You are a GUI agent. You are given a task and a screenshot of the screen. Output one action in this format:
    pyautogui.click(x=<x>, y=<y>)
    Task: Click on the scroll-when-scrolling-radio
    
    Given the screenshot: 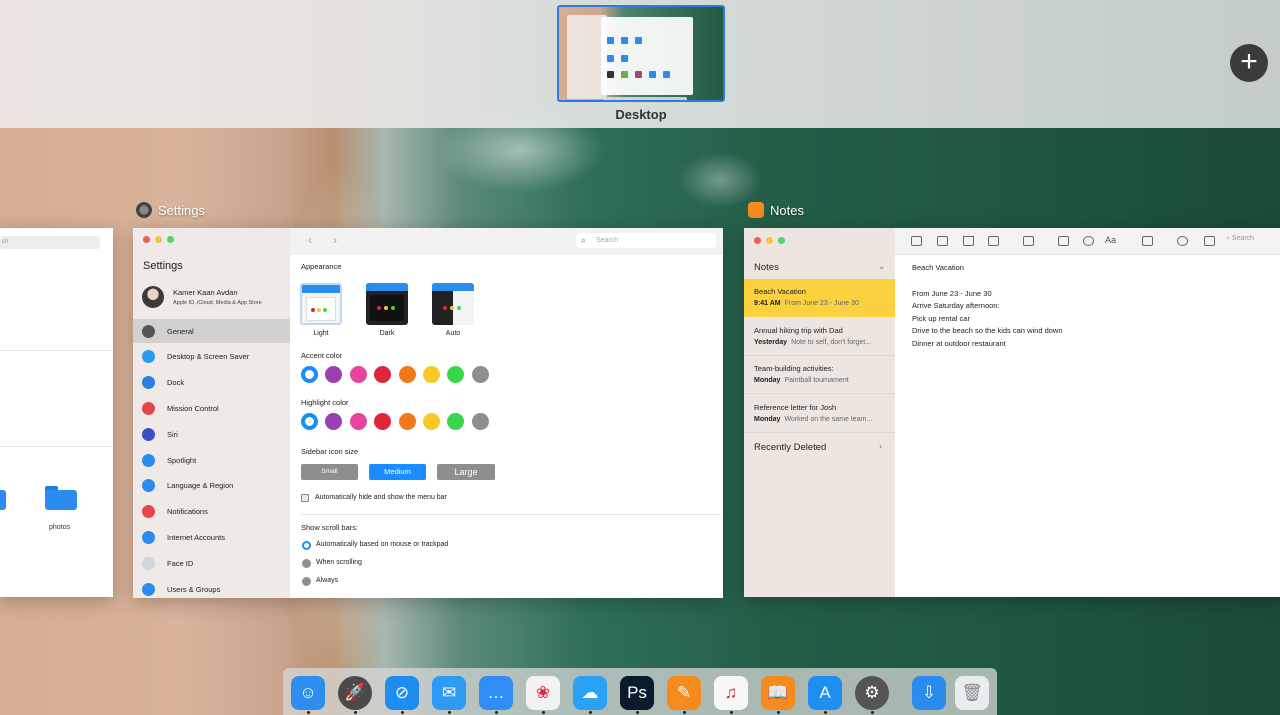 What is the action you would take?
    pyautogui.click(x=306, y=563)
    